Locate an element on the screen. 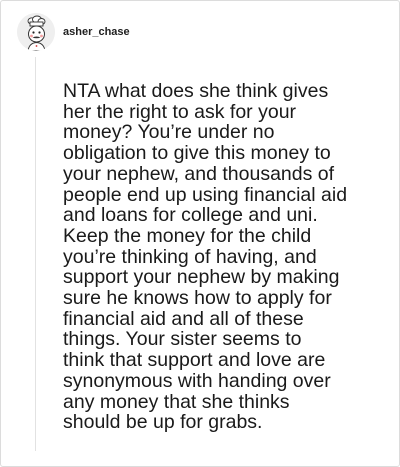 The height and width of the screenshot is (467, 400). username: asher_chase is located at coordinates (96, 32).